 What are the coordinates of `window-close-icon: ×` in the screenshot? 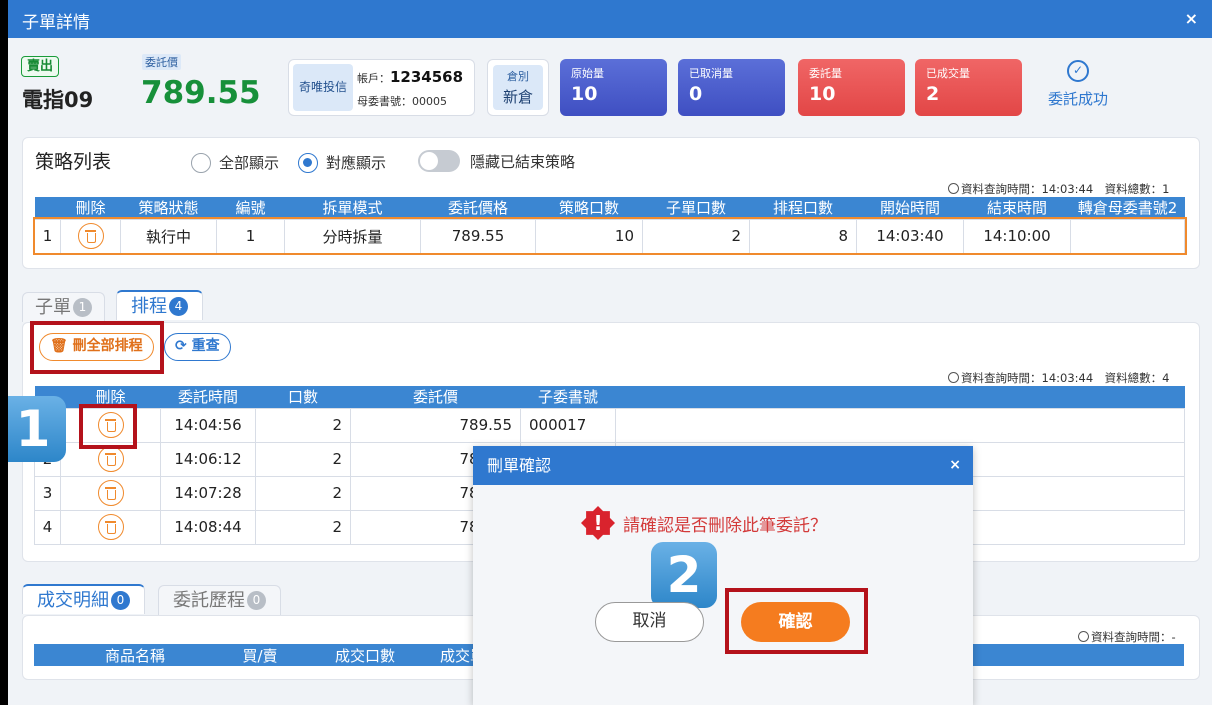 It's located at (1191, 18).